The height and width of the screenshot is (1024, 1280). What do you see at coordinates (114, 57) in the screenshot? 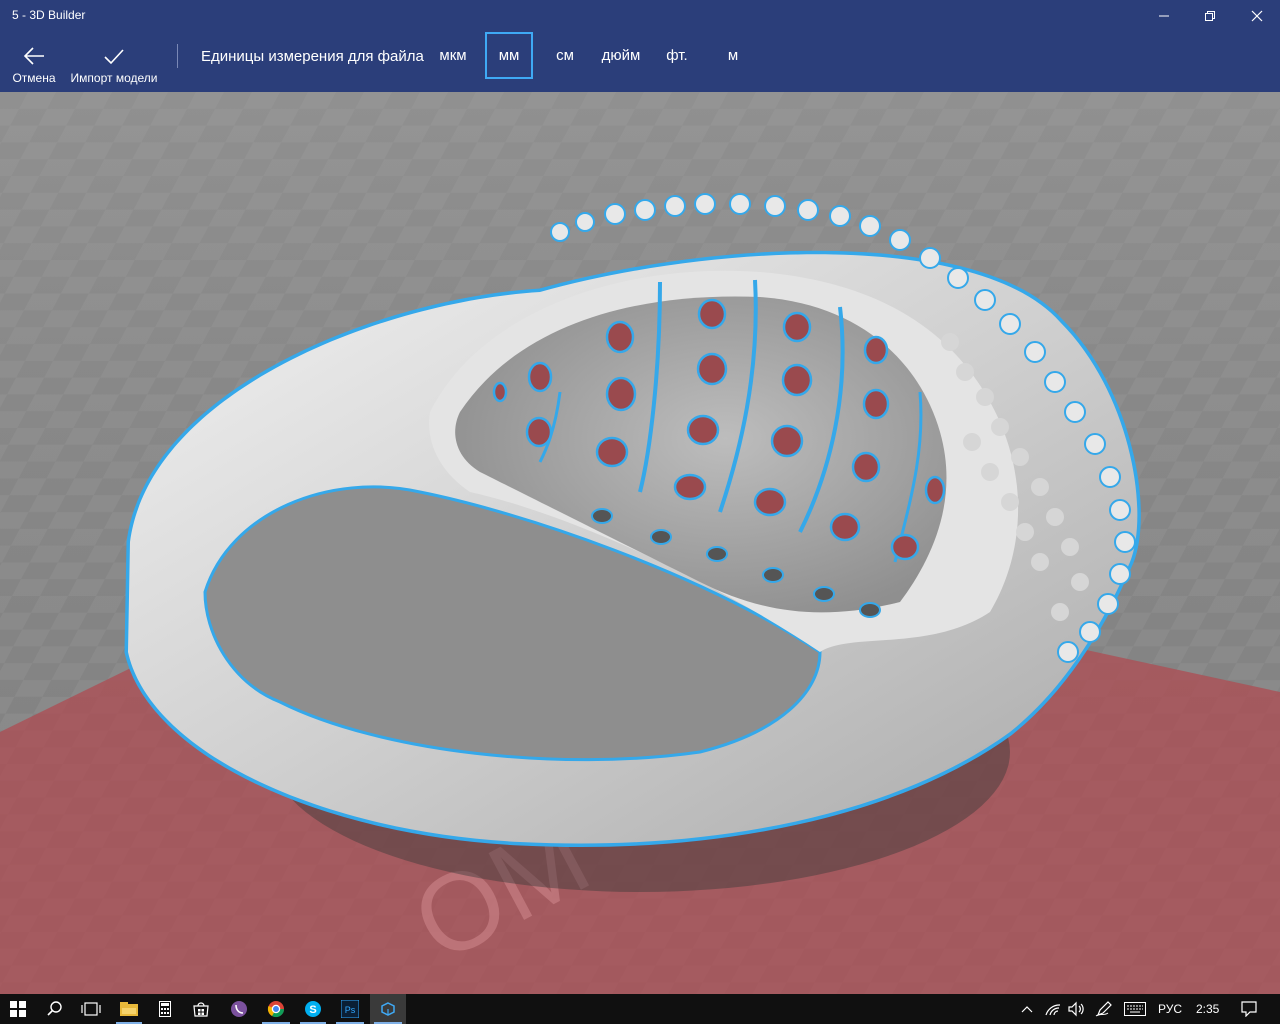
I see `checkmark-icon` at bounding box center [114, 57].